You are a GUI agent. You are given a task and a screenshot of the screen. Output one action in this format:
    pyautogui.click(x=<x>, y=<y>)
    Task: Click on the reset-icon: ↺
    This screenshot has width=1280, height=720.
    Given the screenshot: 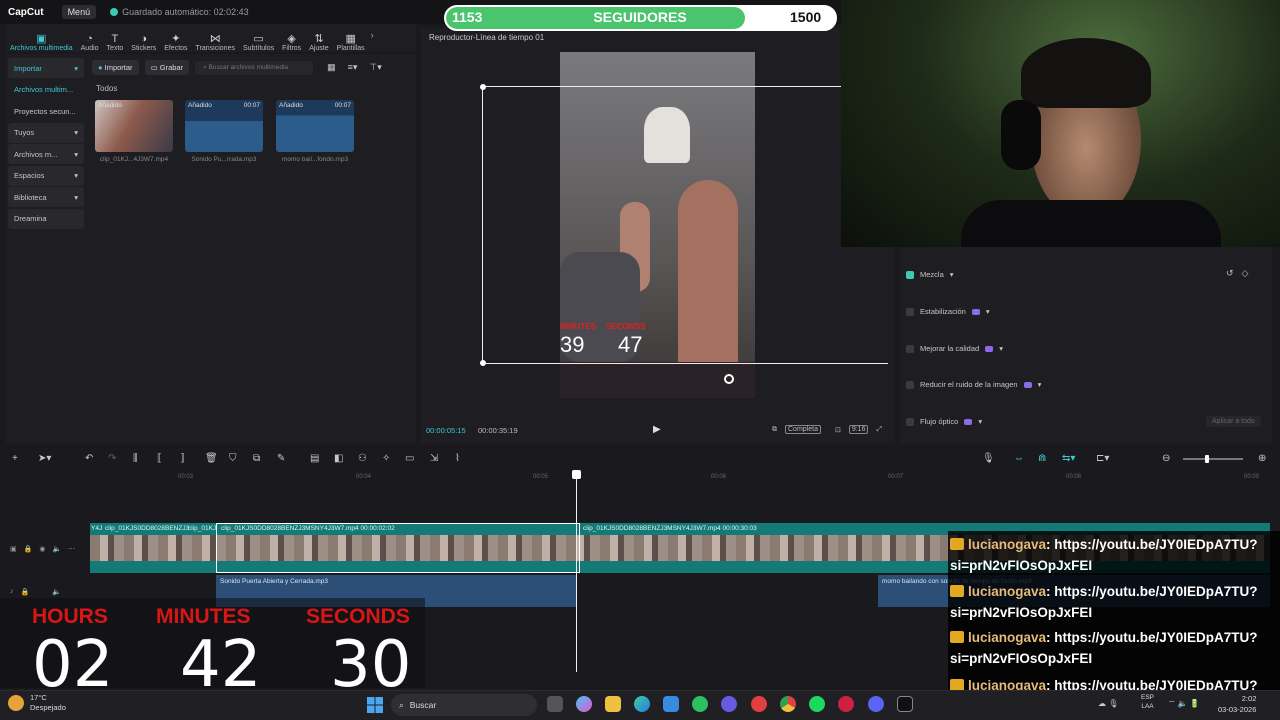 What is the action you would take?
    pyautogui.click(x=1230, y=273)
    